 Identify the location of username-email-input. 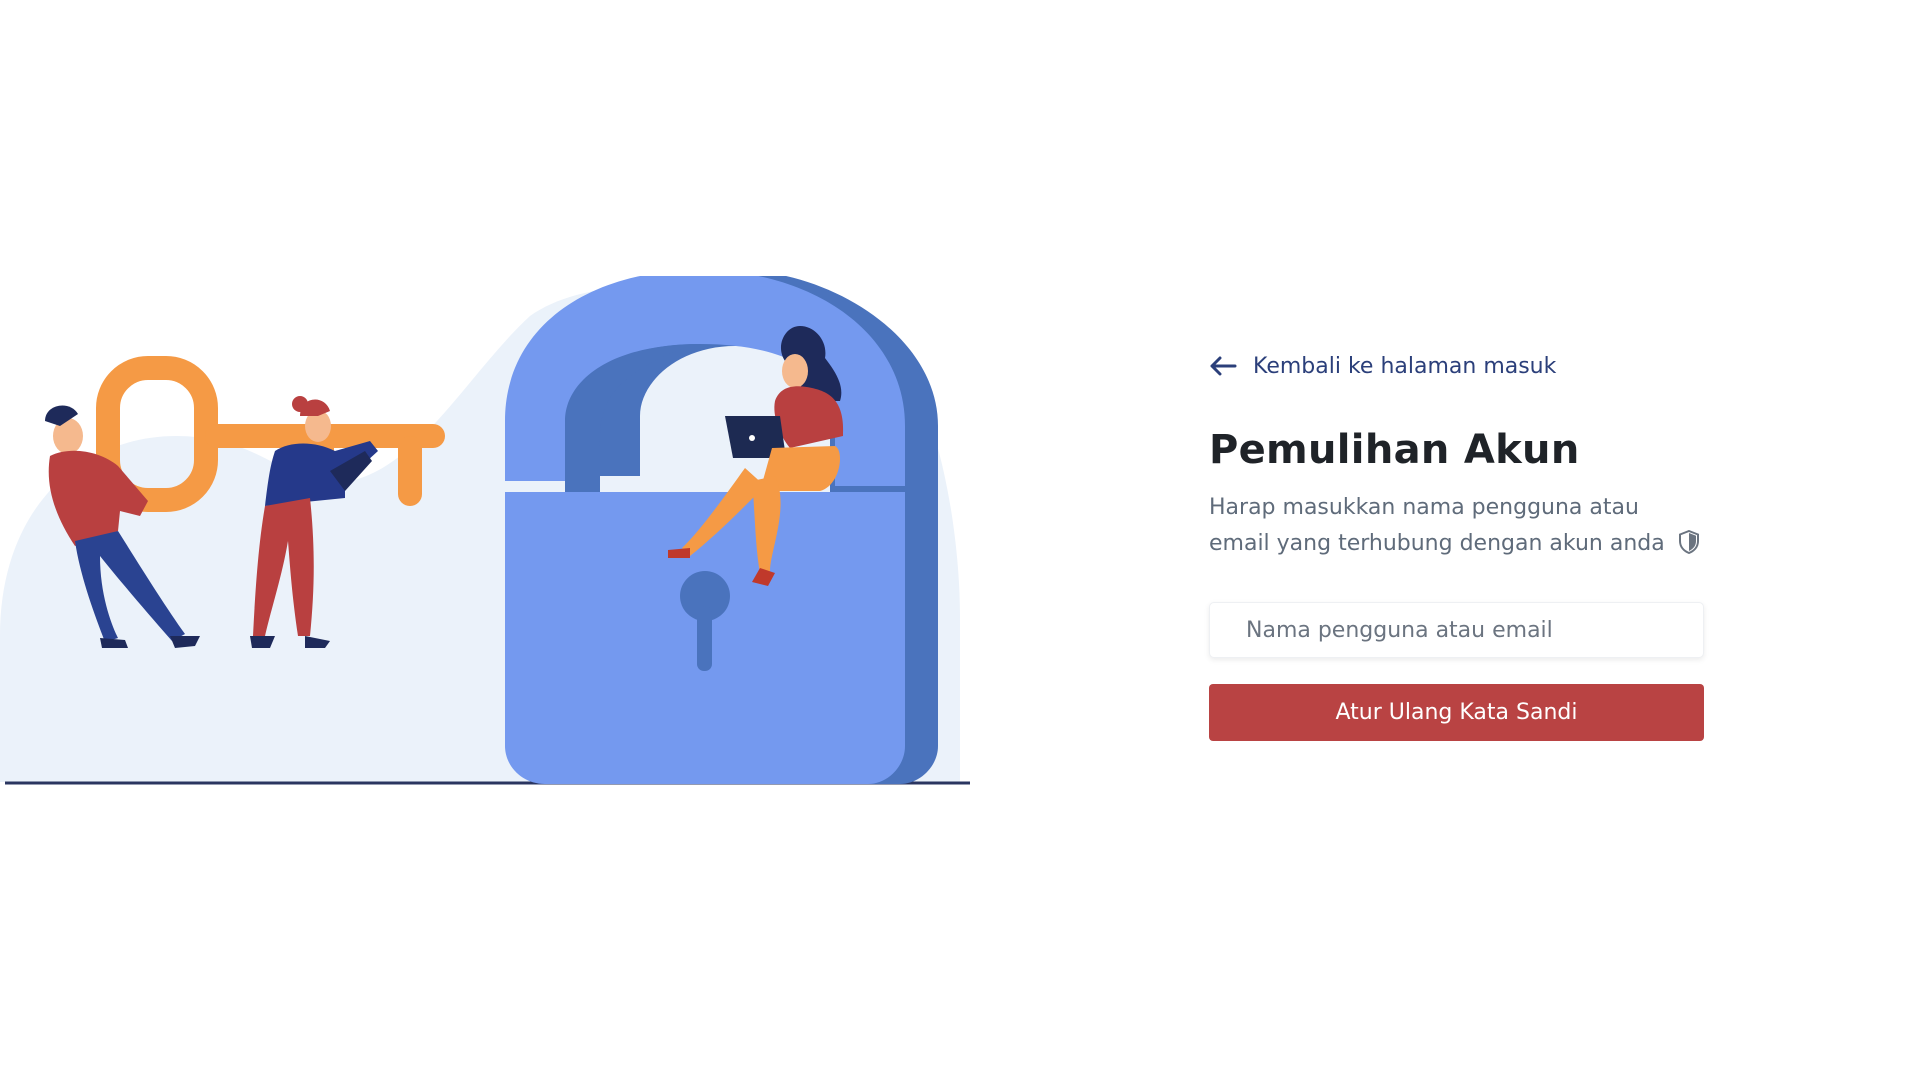
(1456, 630).